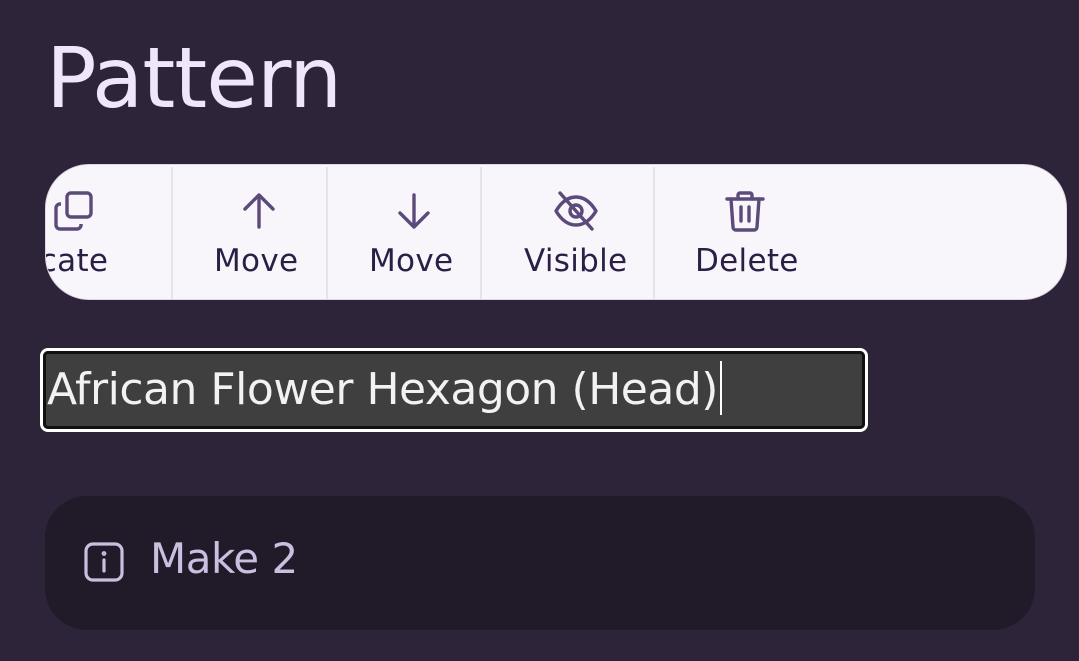 The width and height of the screenshot is (1079, 661). Describe the element at coordinates (256, 261) in the screenshot. I see `move-up-label: Move` at that location.